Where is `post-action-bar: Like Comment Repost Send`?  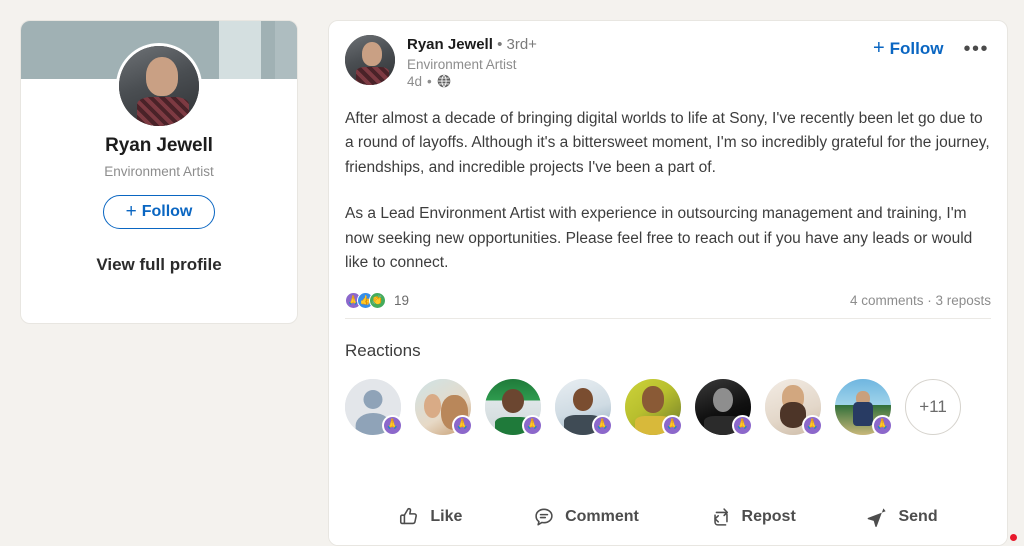
post-action-bar: Like Comment Repost Send is located at coordinates (668, 517).